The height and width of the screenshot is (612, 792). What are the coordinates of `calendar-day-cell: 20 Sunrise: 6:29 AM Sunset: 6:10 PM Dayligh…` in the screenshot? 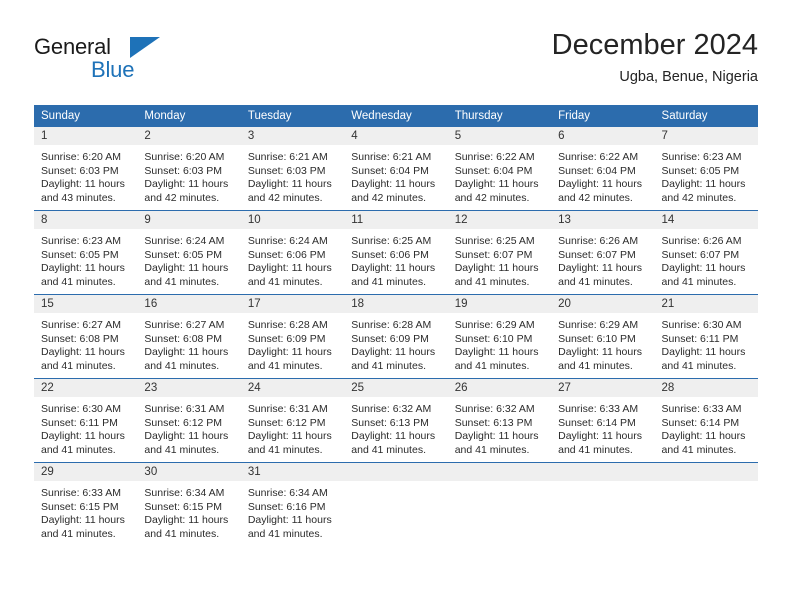 It's located at (603, 336).